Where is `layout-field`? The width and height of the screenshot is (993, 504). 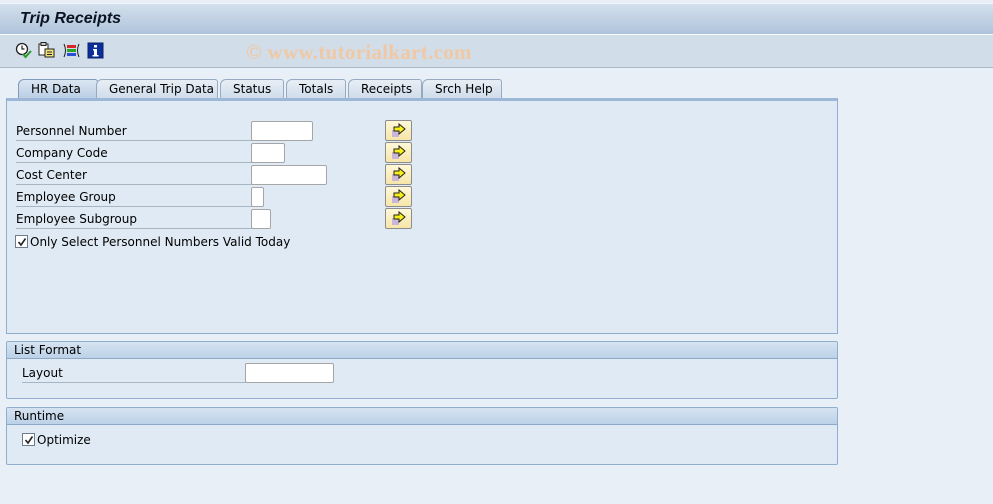
layout-field is located at coordinates (289, 373).